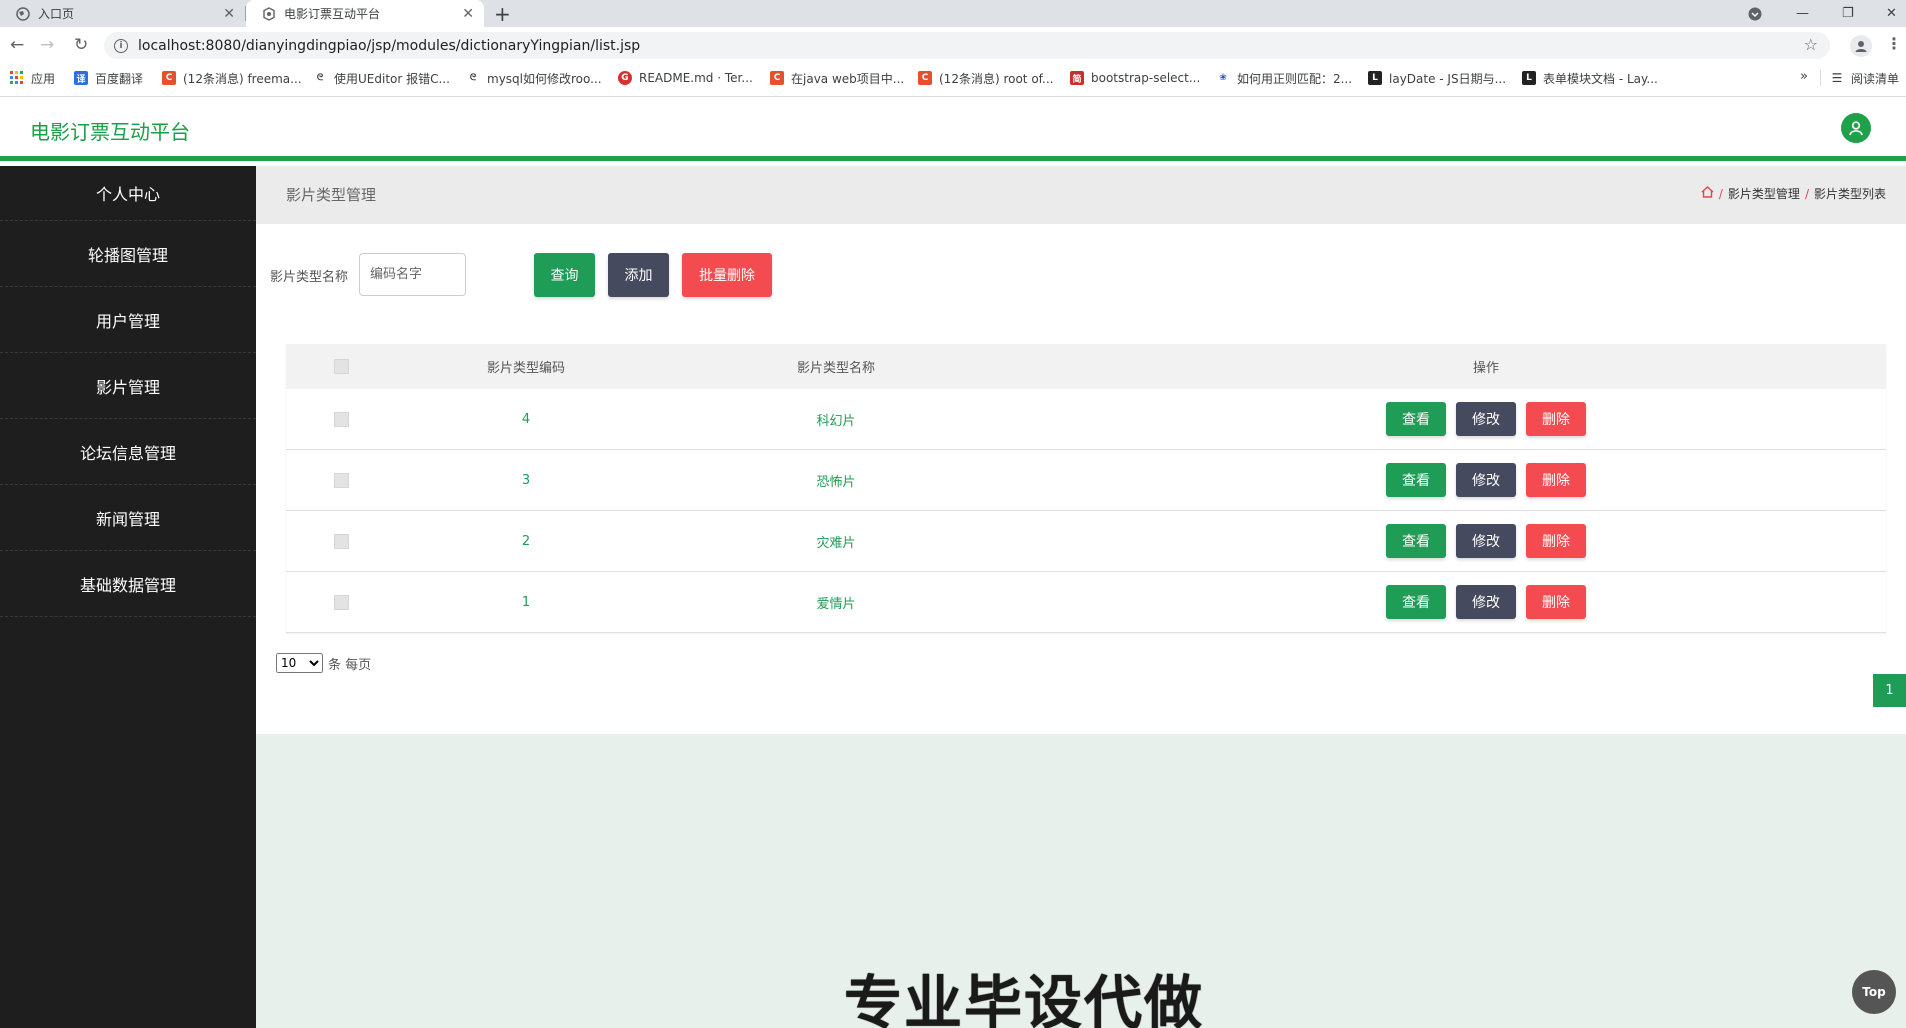 Image resolution: width=1906 pixels, height=1028 pixels. Describe the element at coordinates (110, 132) in the screenshot. I see `app-title: 电影订票互动平台` at that location.